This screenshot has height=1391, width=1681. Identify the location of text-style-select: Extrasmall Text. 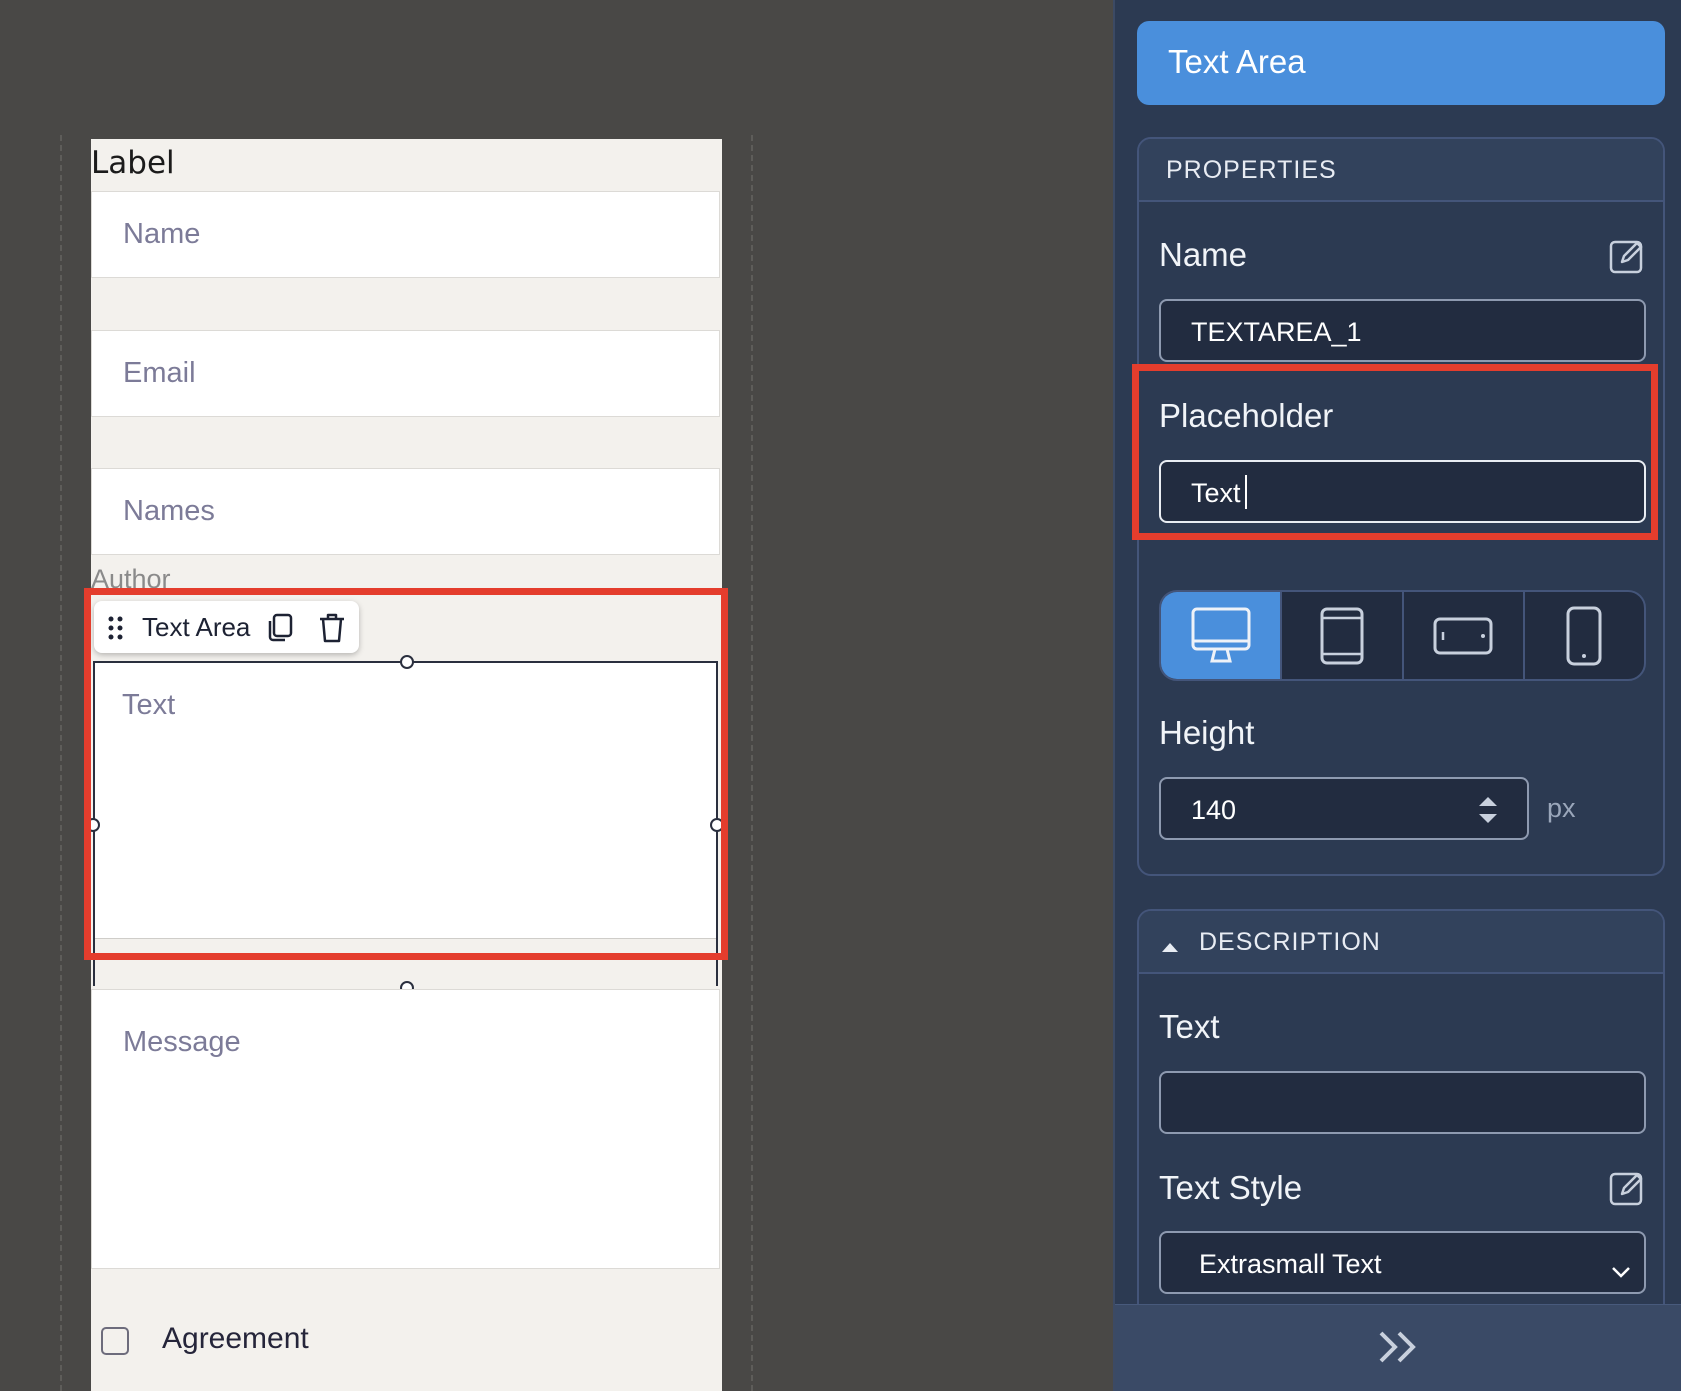
(1402, 1262).